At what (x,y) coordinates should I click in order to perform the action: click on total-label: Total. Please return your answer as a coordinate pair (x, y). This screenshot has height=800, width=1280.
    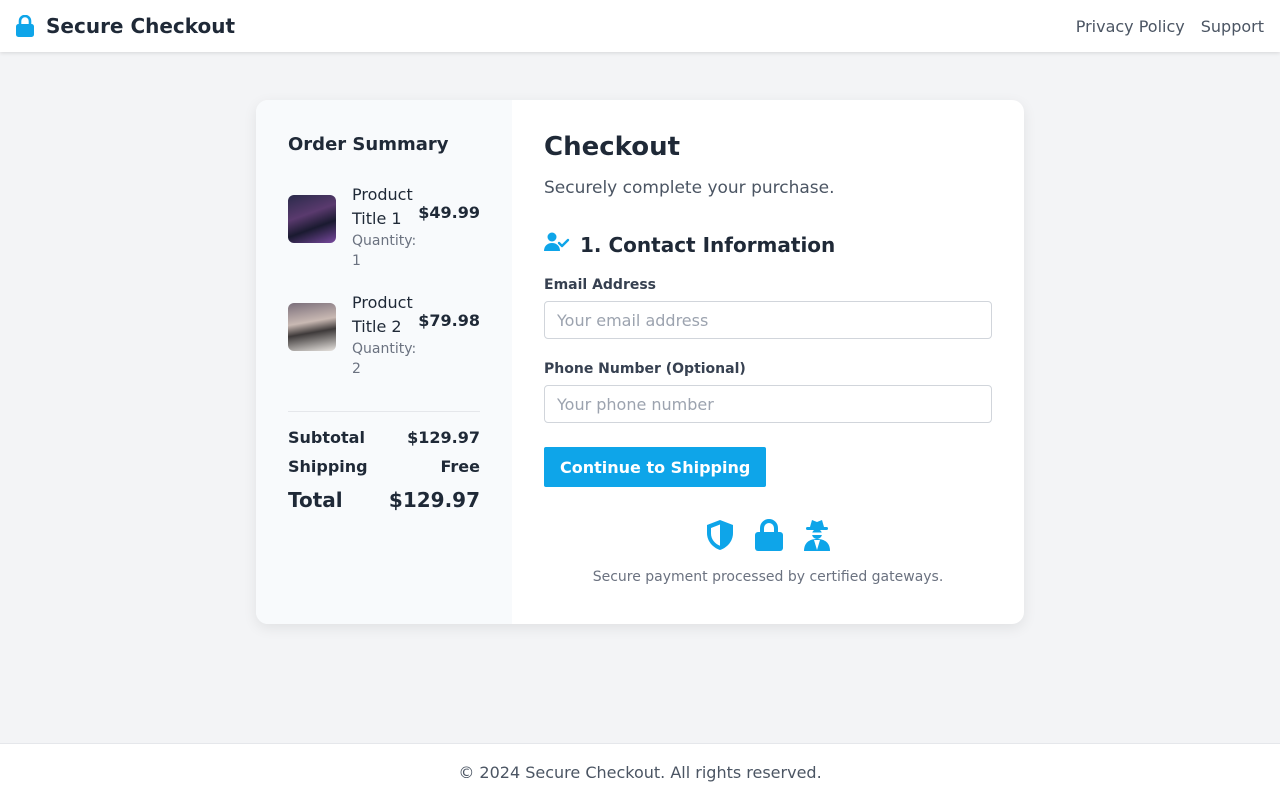
    Looking at the image, I should click on (315, 500).